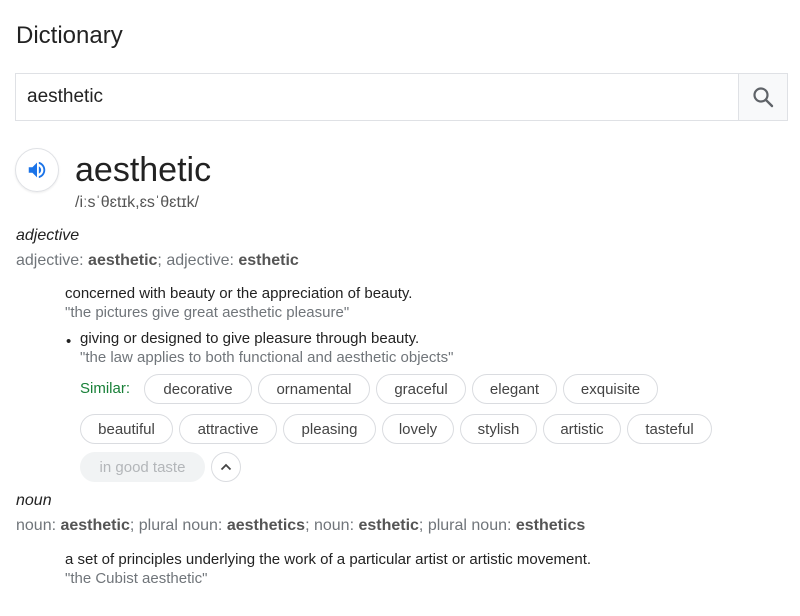 The height and width of the screenshot is (616, 800). I want to click on similar-chip: decorative, so click(198, 389).